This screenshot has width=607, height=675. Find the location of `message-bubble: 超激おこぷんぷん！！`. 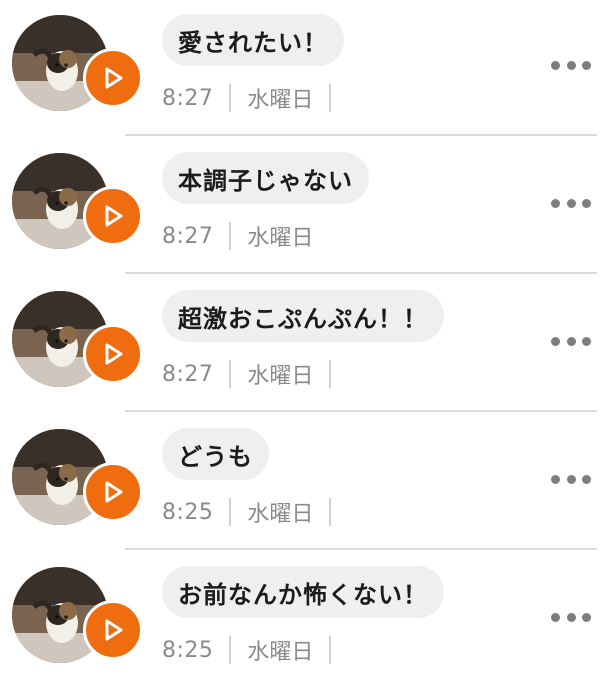

message-bubble: 超激おこぷんぷん！！ is located at coordinates (303, 316).